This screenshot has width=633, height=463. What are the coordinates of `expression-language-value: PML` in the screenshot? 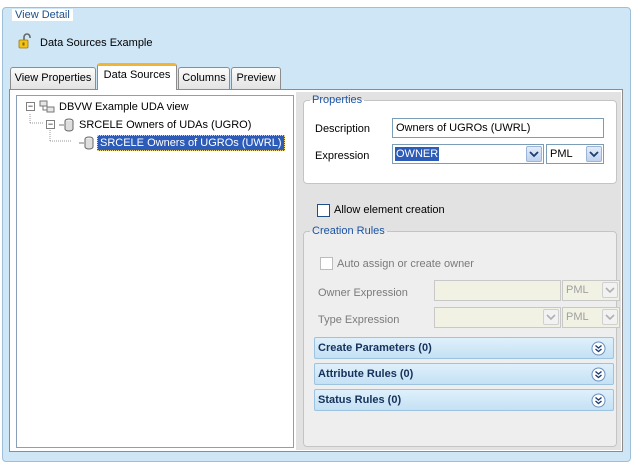 It's located at (561, 154).